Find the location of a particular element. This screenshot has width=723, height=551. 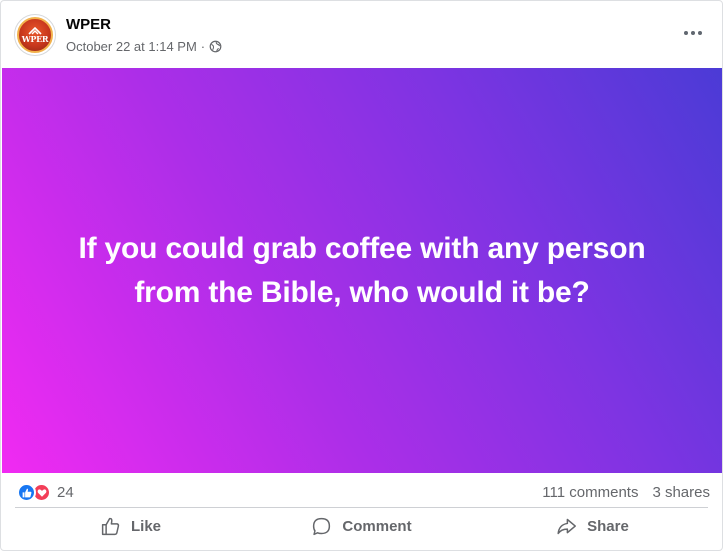

post-timestamp: October 22 at 1:14 PM is located at coordinates (131, 46).